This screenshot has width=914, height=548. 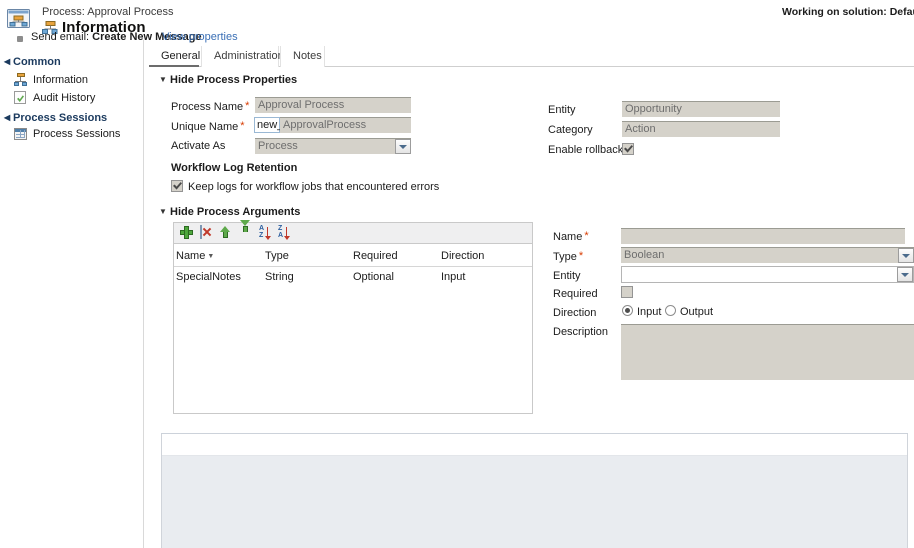 I want to click on move-up-button, so click(x=228, y=234).